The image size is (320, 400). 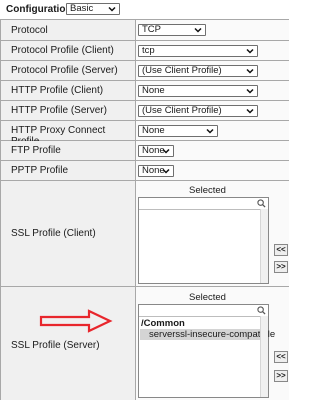 I want to click on protocol-profile-server-select: (Use Client Profile), so click(x=198, y=71).